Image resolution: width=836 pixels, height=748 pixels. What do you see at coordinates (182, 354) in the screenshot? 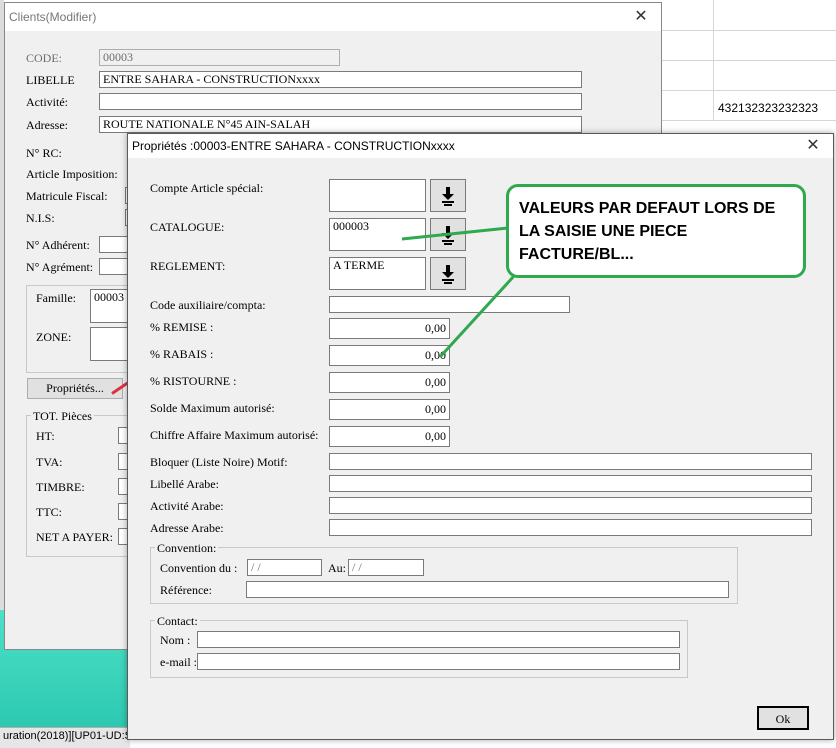
I see `rabais-label: % RABAIS :` at bounding box center [182, 354].